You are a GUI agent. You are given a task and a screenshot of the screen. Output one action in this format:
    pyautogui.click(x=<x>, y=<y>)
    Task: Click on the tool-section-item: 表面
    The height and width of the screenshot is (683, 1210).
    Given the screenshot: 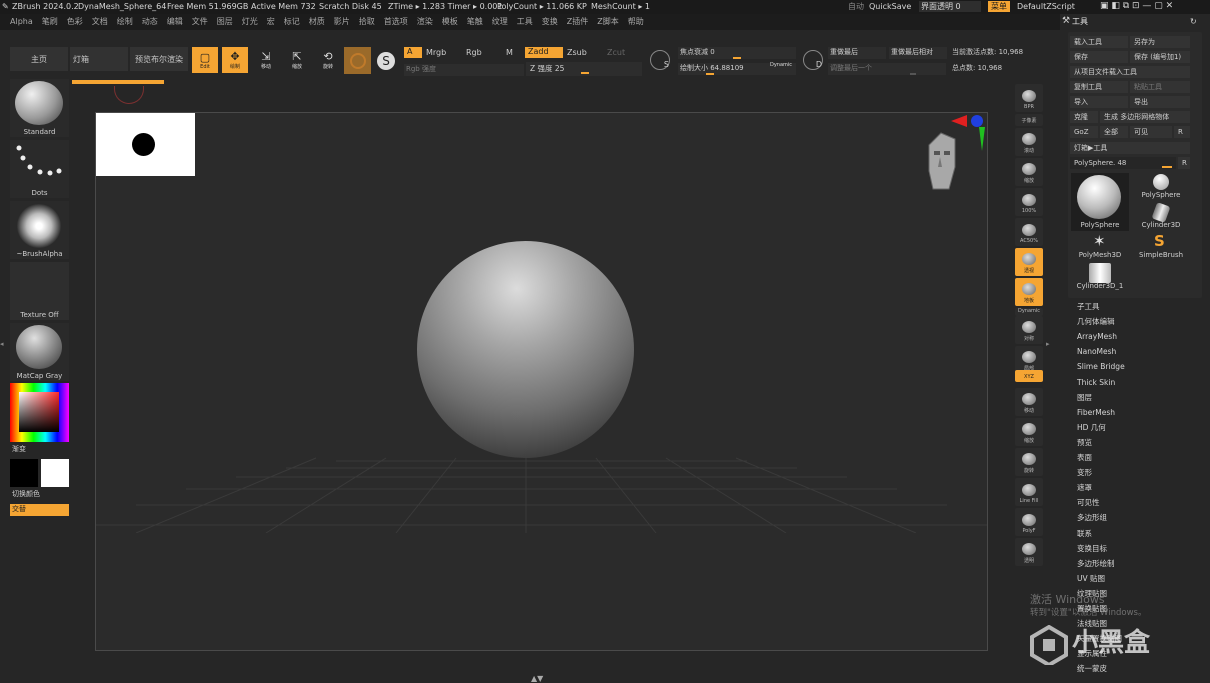 What is the action you would take?
    pyautogui.click(x=1084, y=458)
    